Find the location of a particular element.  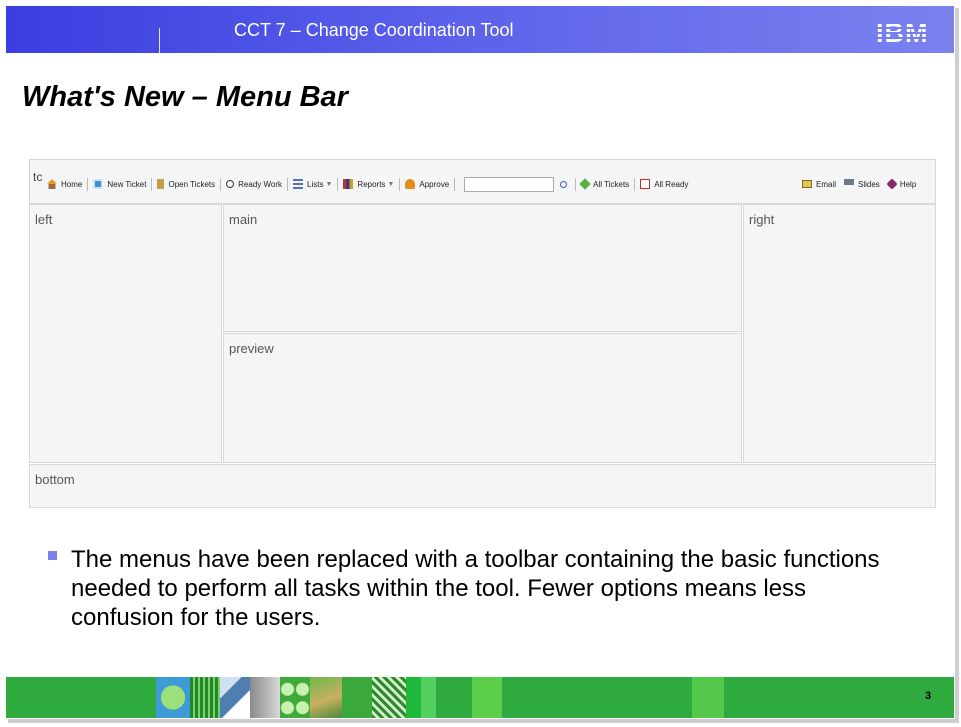

header-title: CCT 7 – Change Coordination Tool is located at coordinates (374, 30).